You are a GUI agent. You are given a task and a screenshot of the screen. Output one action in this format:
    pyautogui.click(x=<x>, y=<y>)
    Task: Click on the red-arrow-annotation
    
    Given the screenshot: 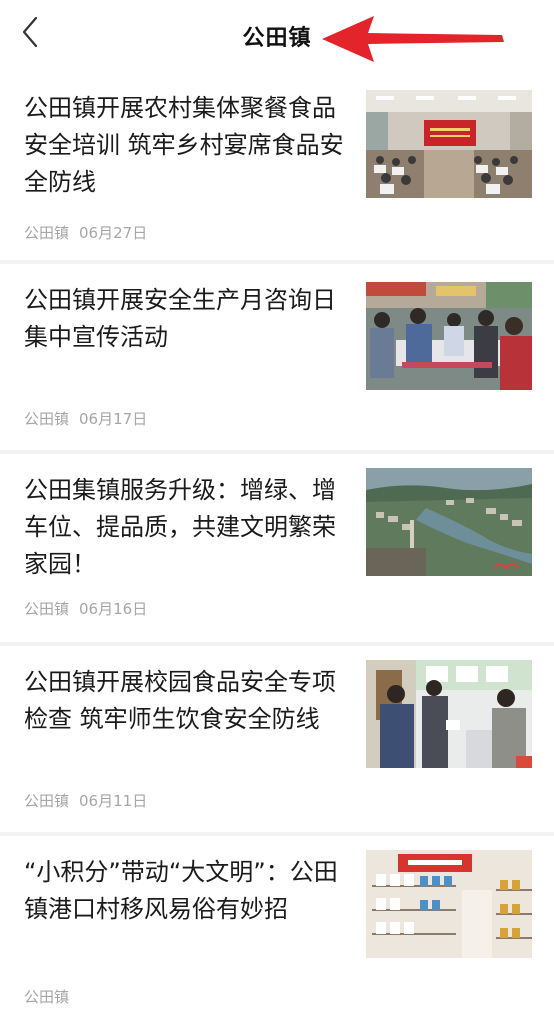 What is the action you would take?
    pyautogui.click(x=413, y=39)
    